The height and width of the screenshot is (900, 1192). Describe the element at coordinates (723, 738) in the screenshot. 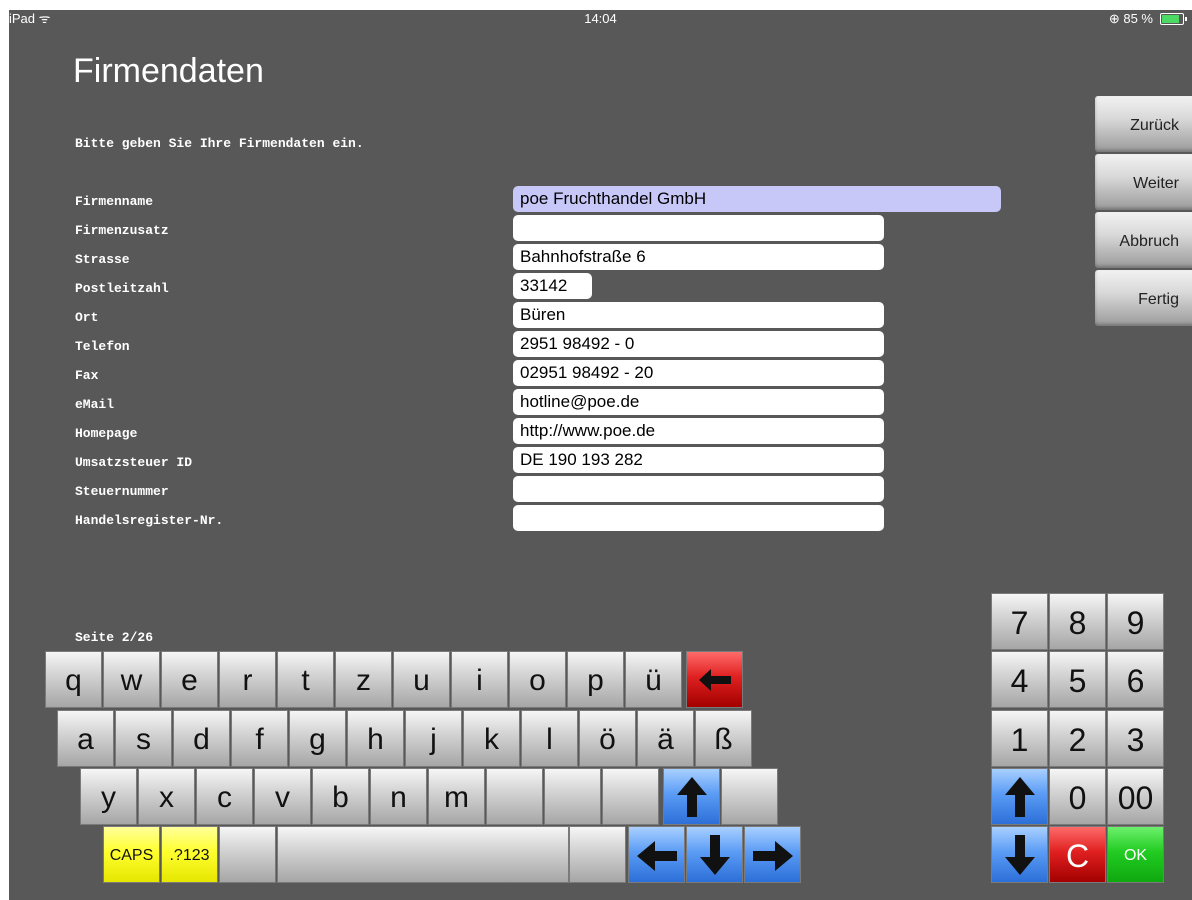

I see `key-sz: ß` at that location.